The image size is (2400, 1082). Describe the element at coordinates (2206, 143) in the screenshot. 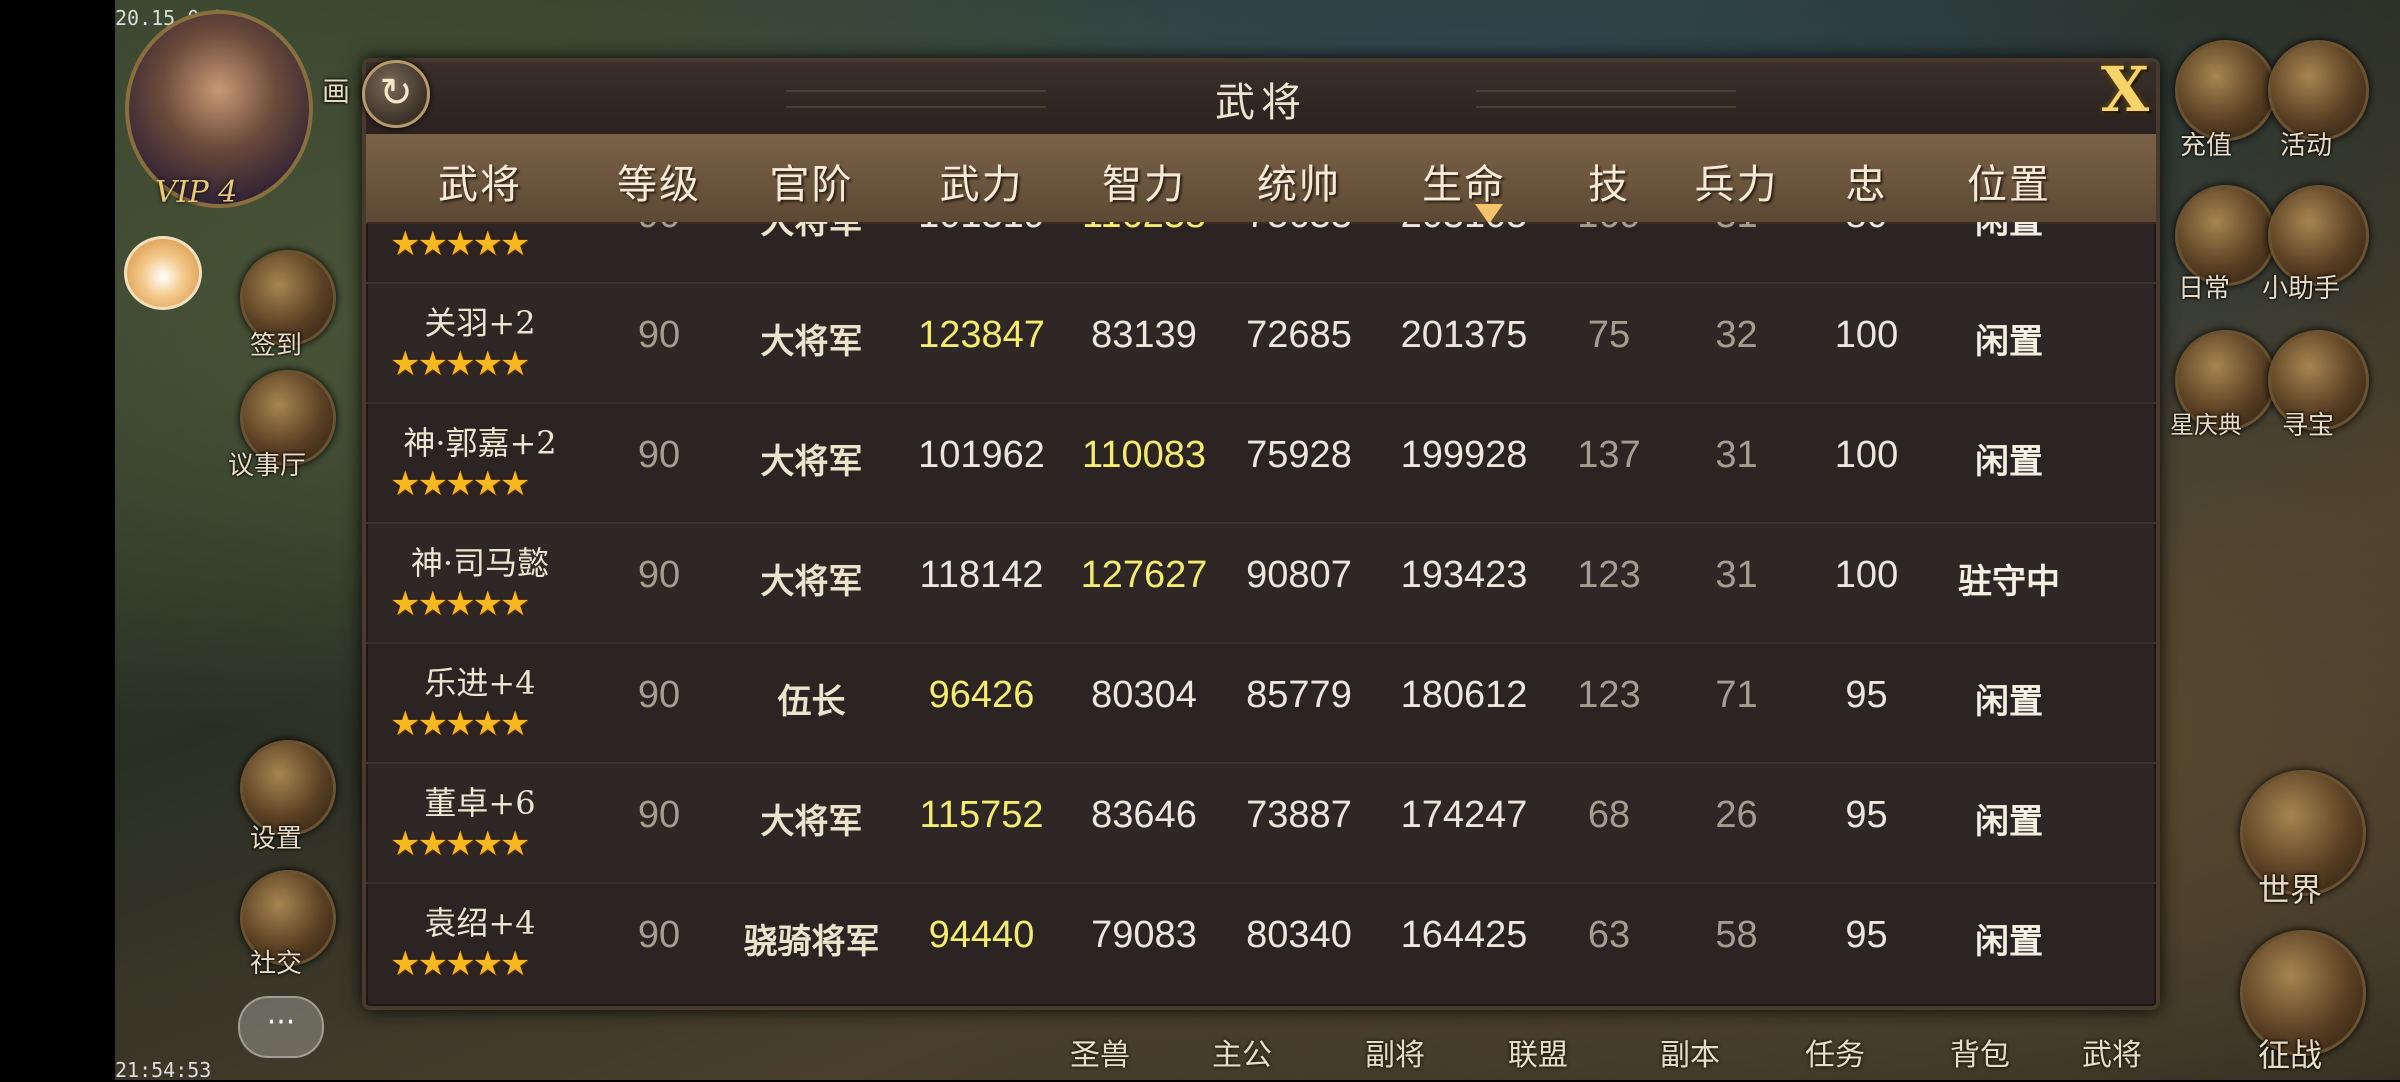

I see `menu-recharge: 充值` at that location.